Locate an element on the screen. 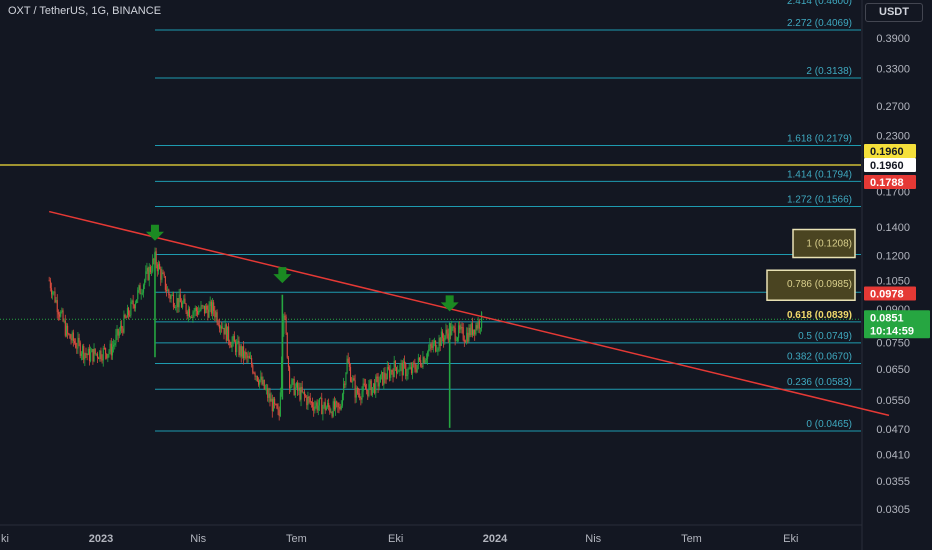 This screenshot has width=932, height=550. currency-button: USDT is located at coordinates (894, 12).